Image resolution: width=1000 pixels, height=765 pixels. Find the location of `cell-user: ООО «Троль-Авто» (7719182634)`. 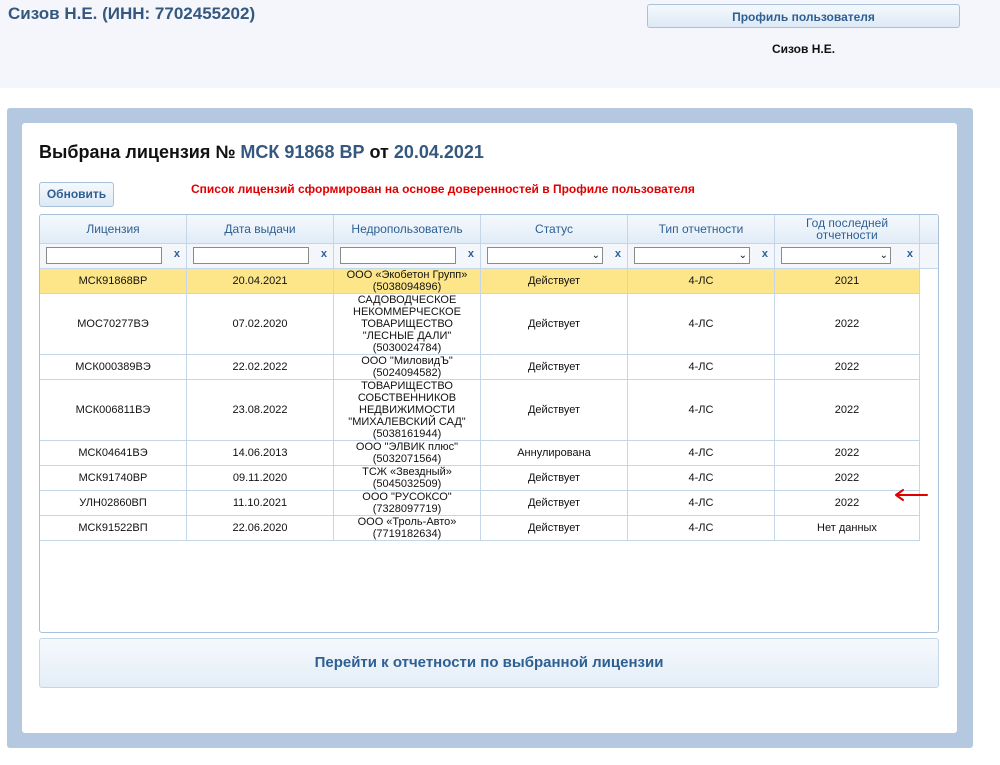

cell-user: ООО «Троль-Авто» (7719182634) is located at coordinates (407, 528).